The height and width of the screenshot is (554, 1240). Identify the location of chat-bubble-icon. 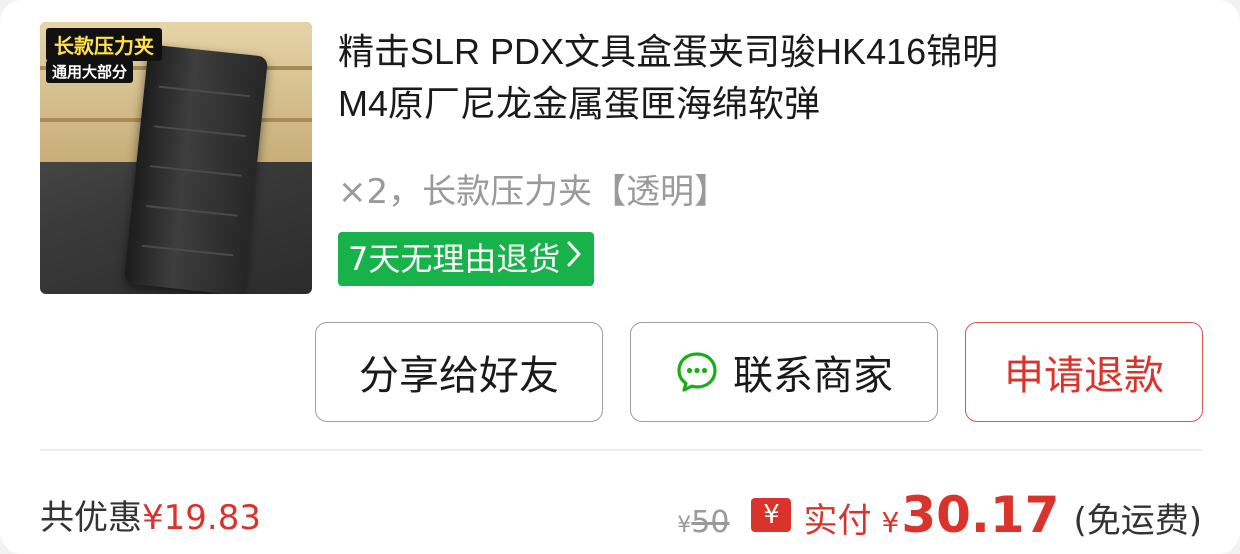
(697, 372).